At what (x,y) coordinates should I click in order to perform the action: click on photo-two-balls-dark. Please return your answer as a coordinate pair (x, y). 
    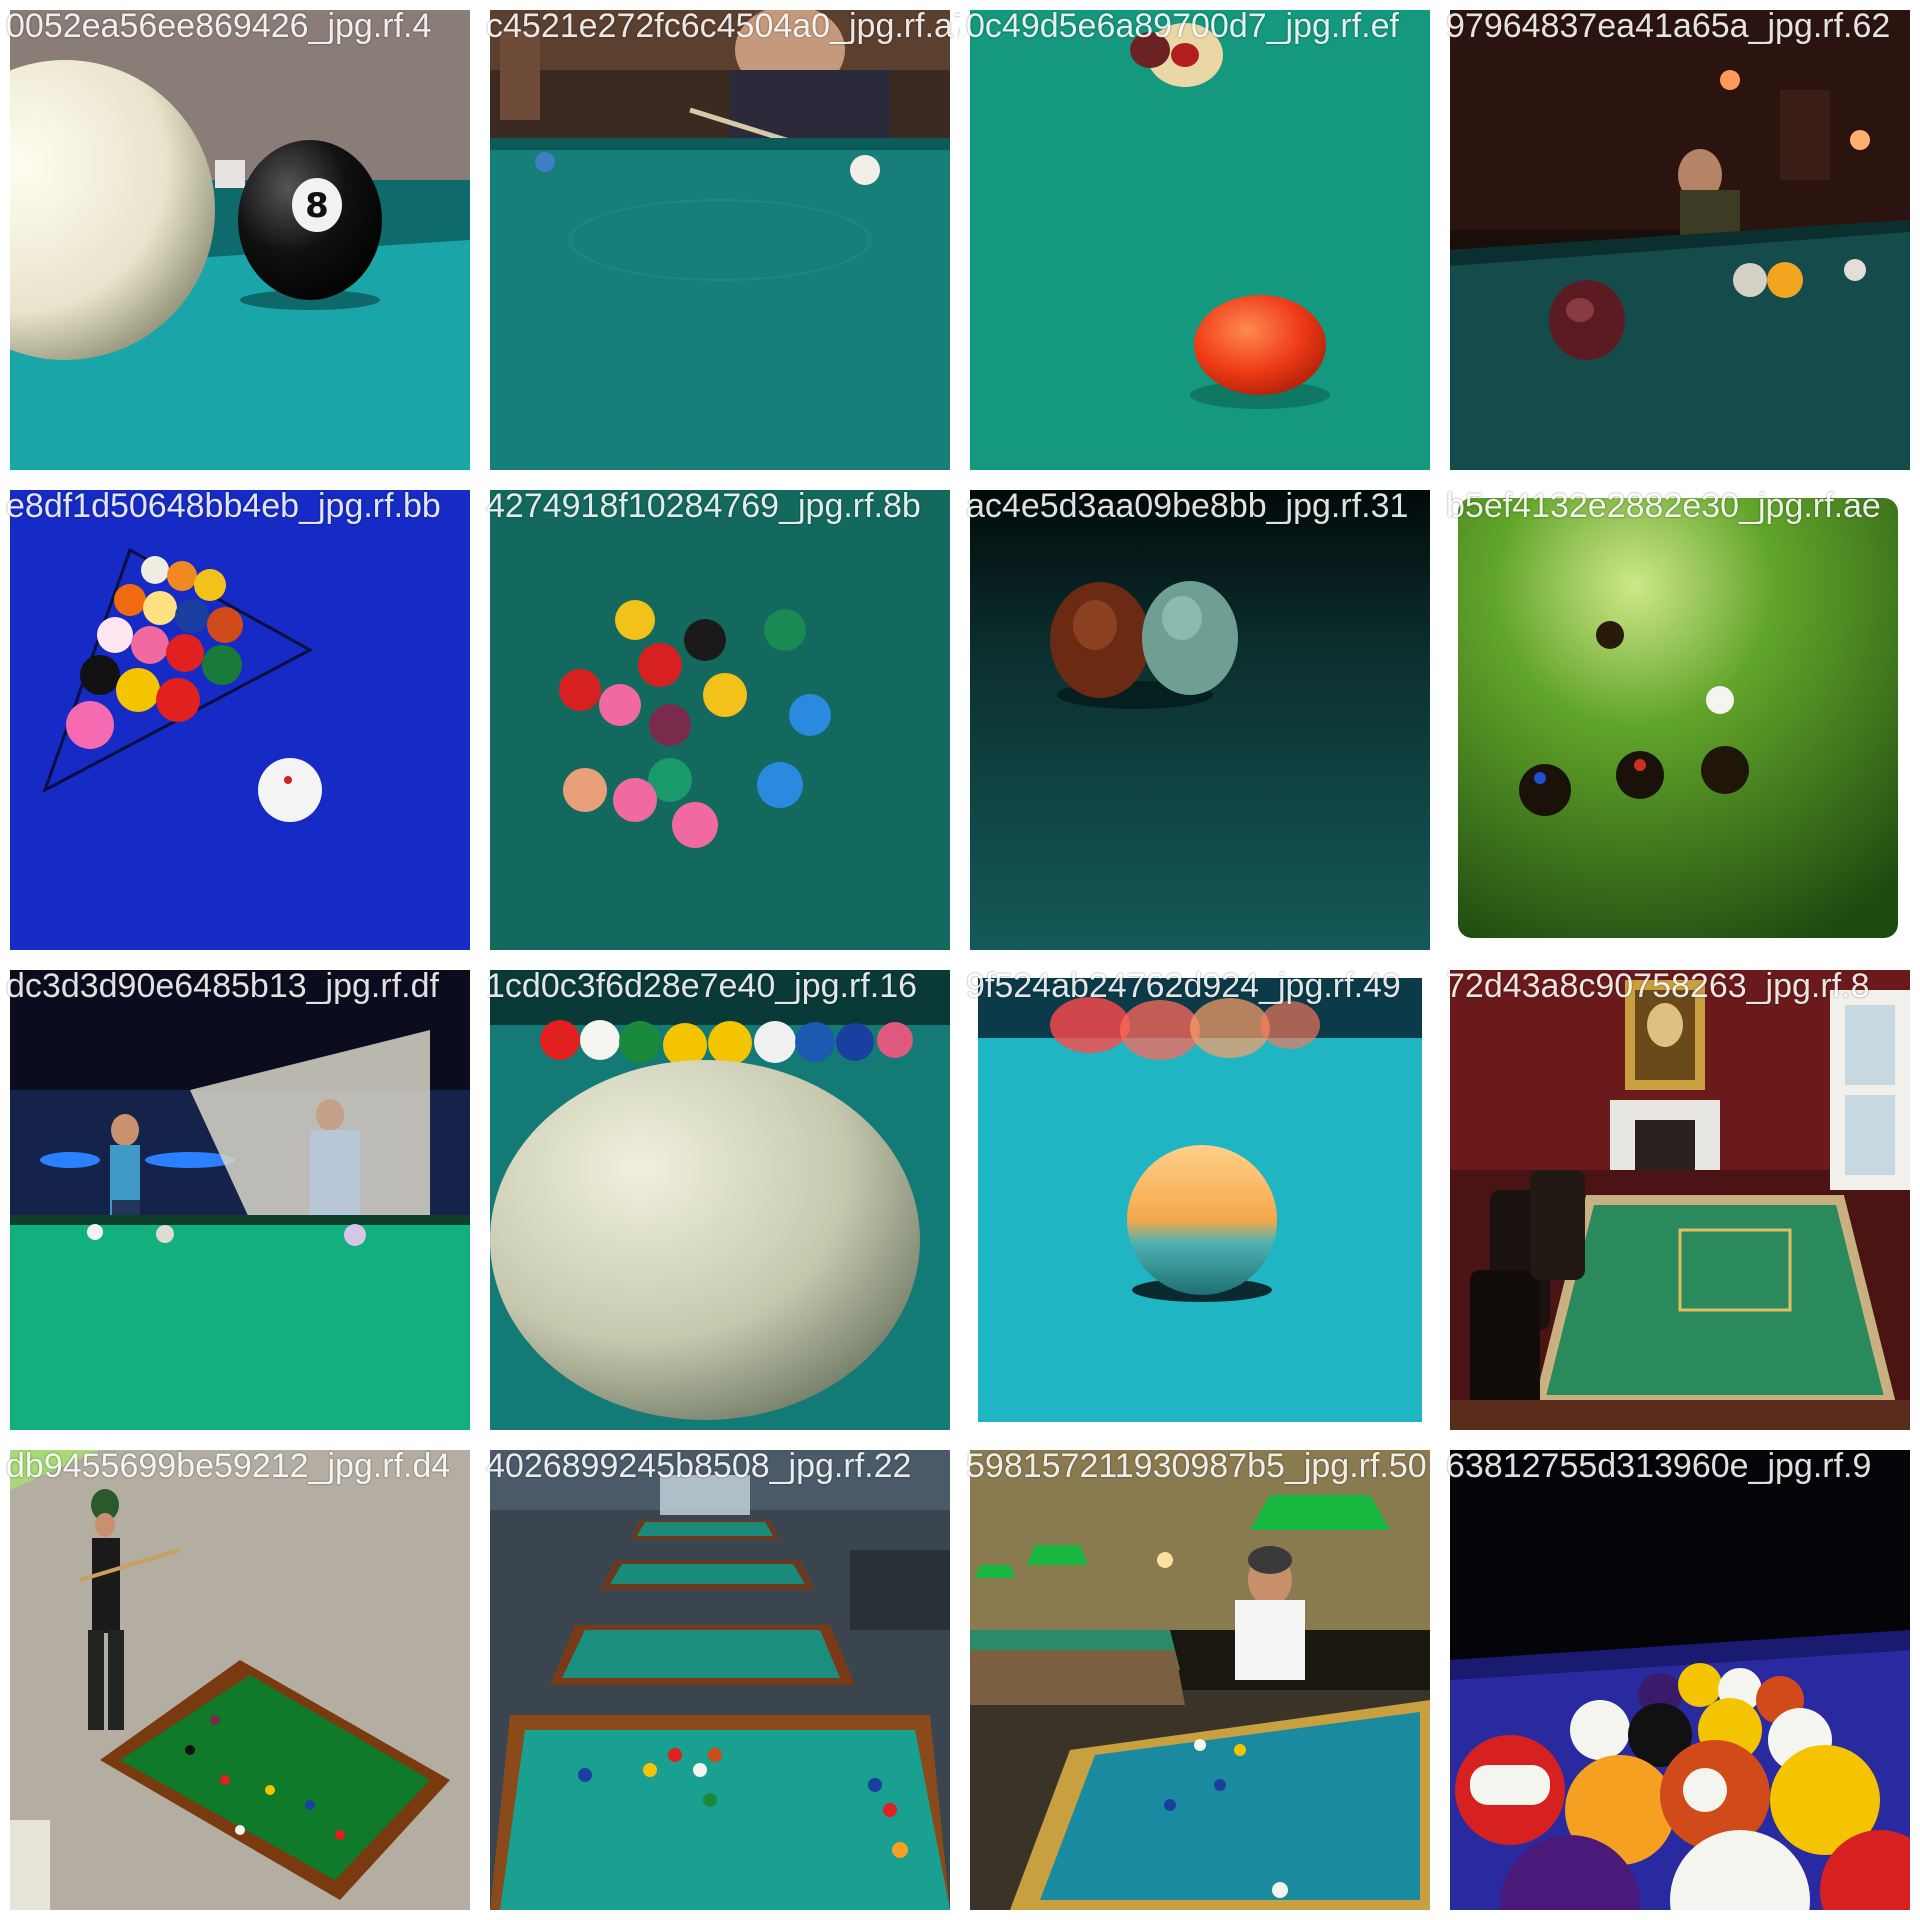
    Looking at the image, I should click on (1200, 720).